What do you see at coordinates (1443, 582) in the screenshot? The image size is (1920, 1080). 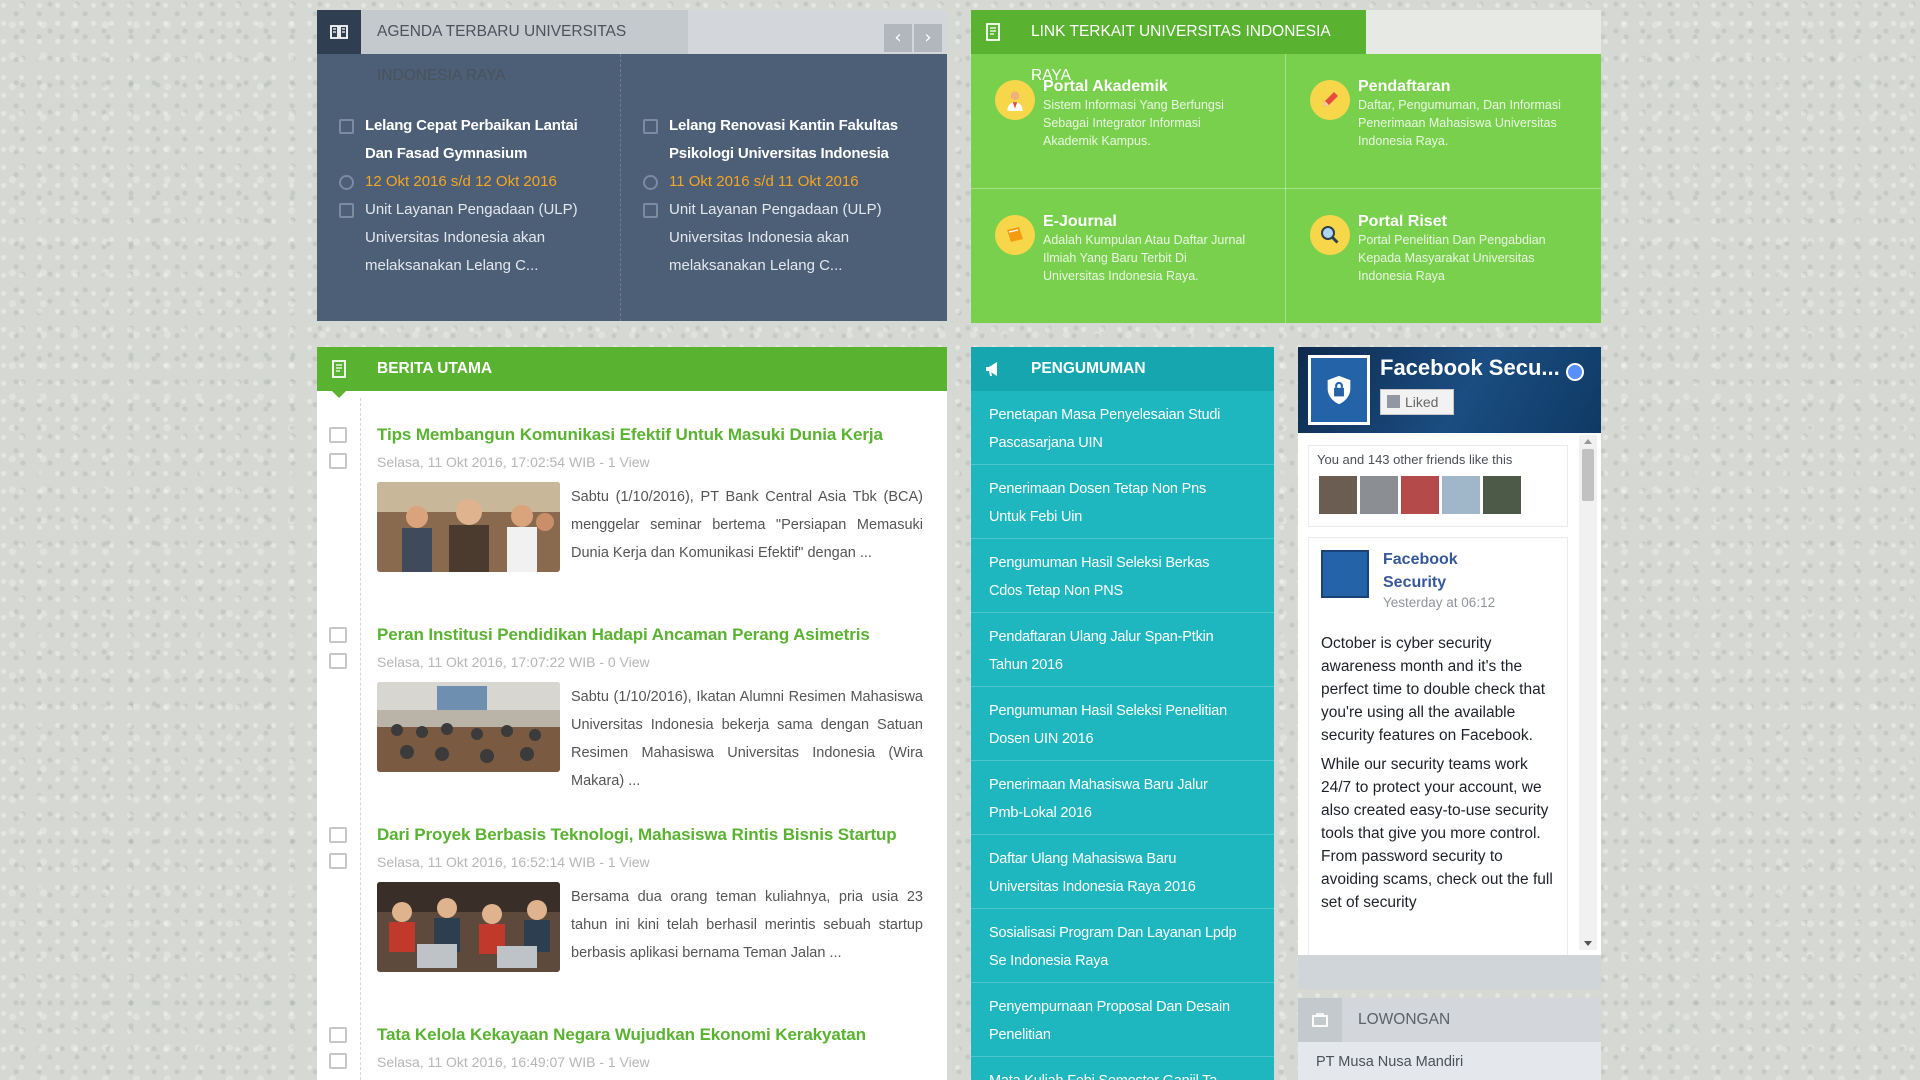 I see `post-author-name-line: Security` at bounding box center [1443, 582].